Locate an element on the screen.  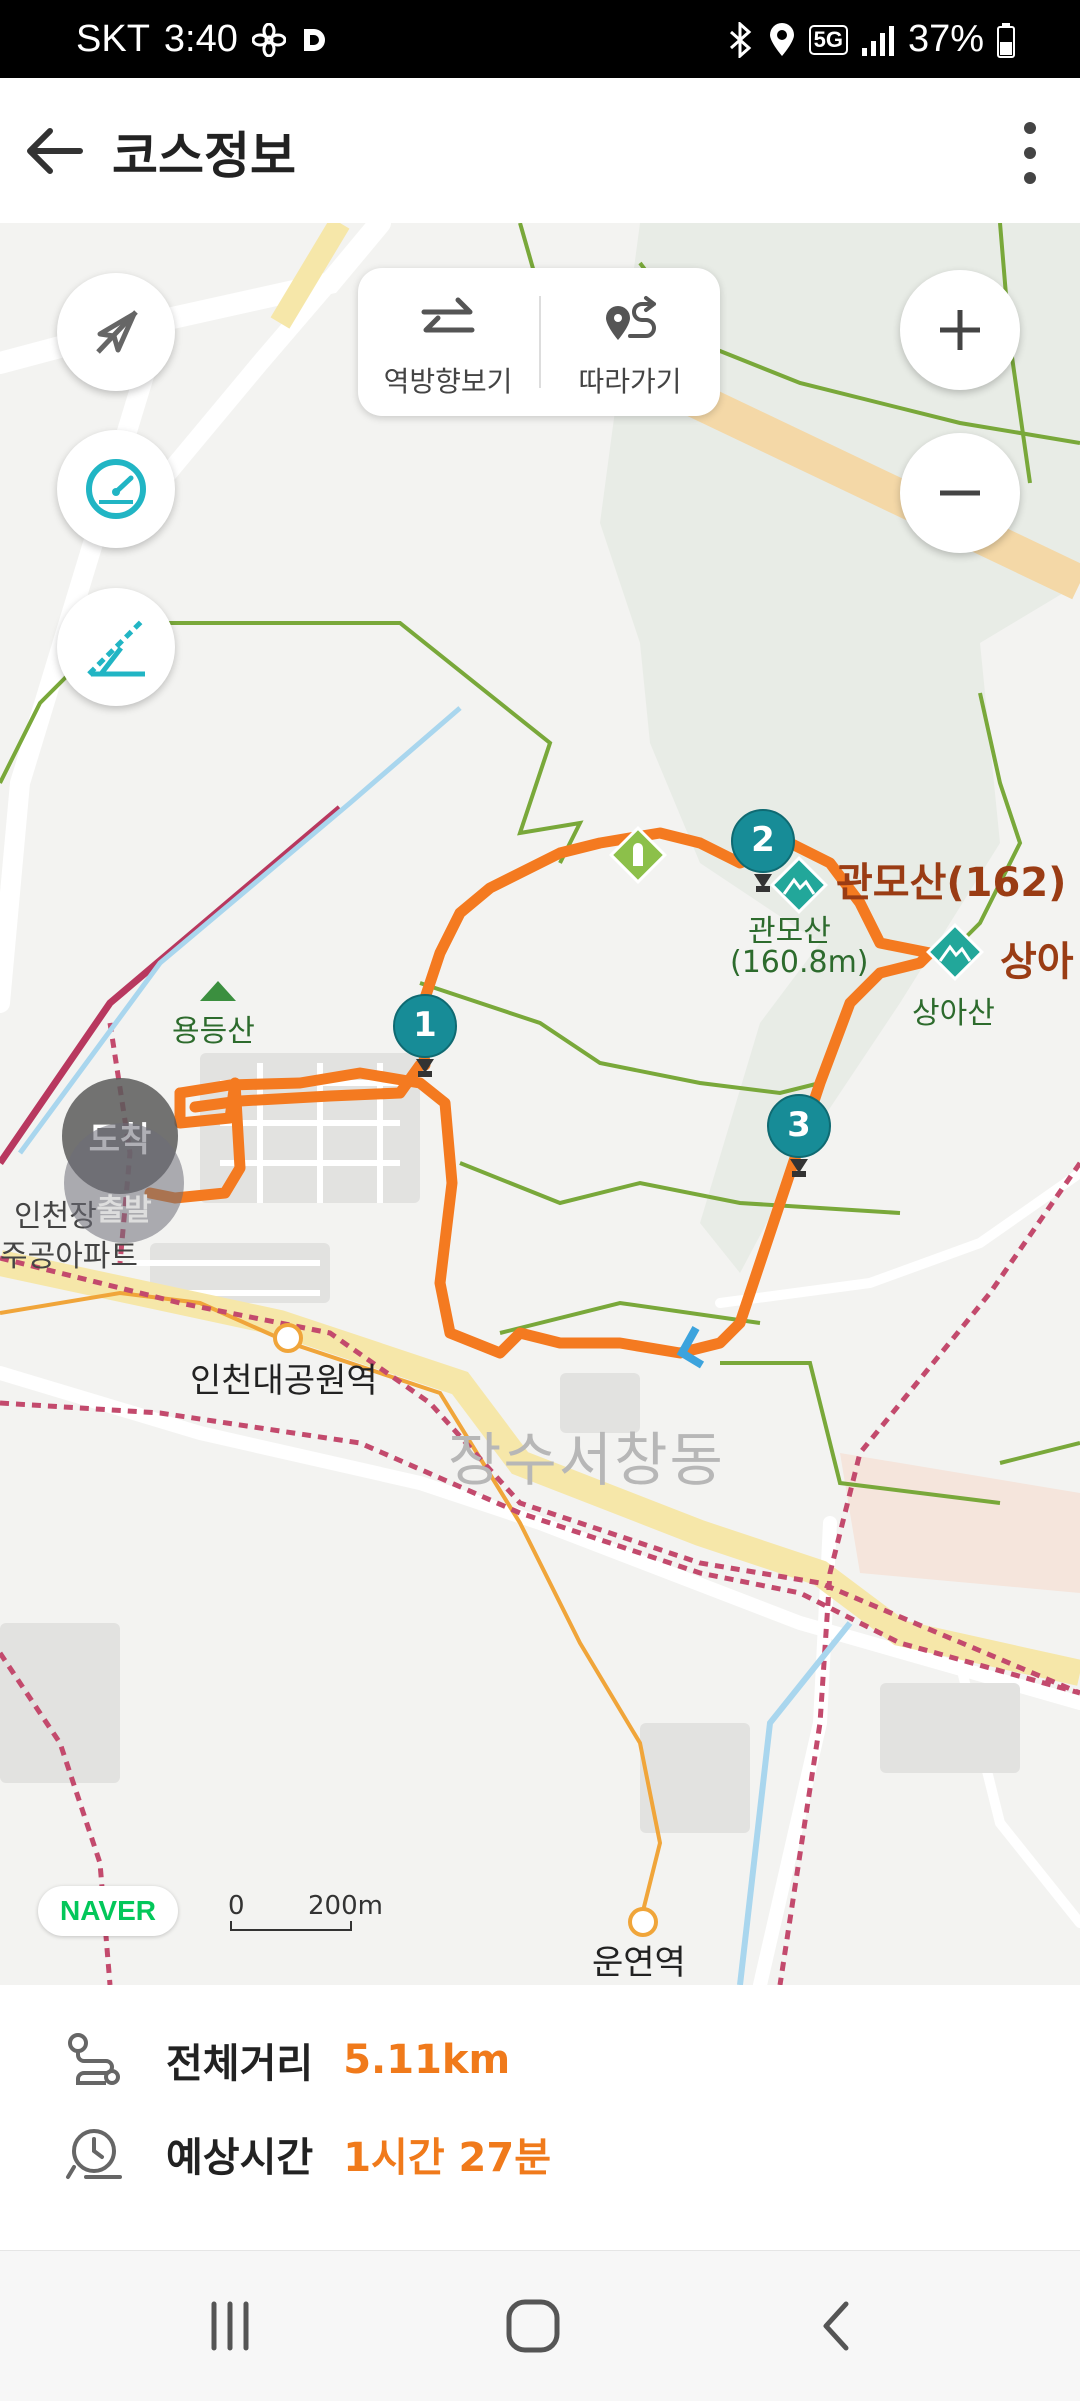
system-navigation-bar is located at coordinates (540, 2325).